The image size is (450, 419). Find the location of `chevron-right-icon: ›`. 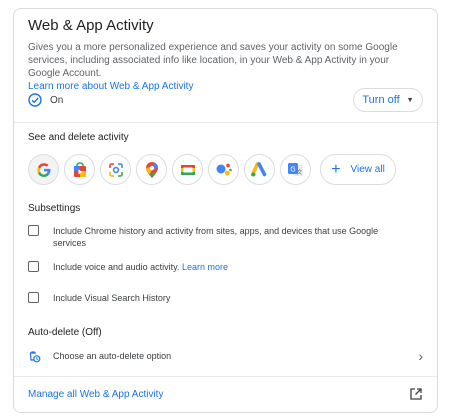

chevron-right-icon: › is located at coordinates (420, 356).